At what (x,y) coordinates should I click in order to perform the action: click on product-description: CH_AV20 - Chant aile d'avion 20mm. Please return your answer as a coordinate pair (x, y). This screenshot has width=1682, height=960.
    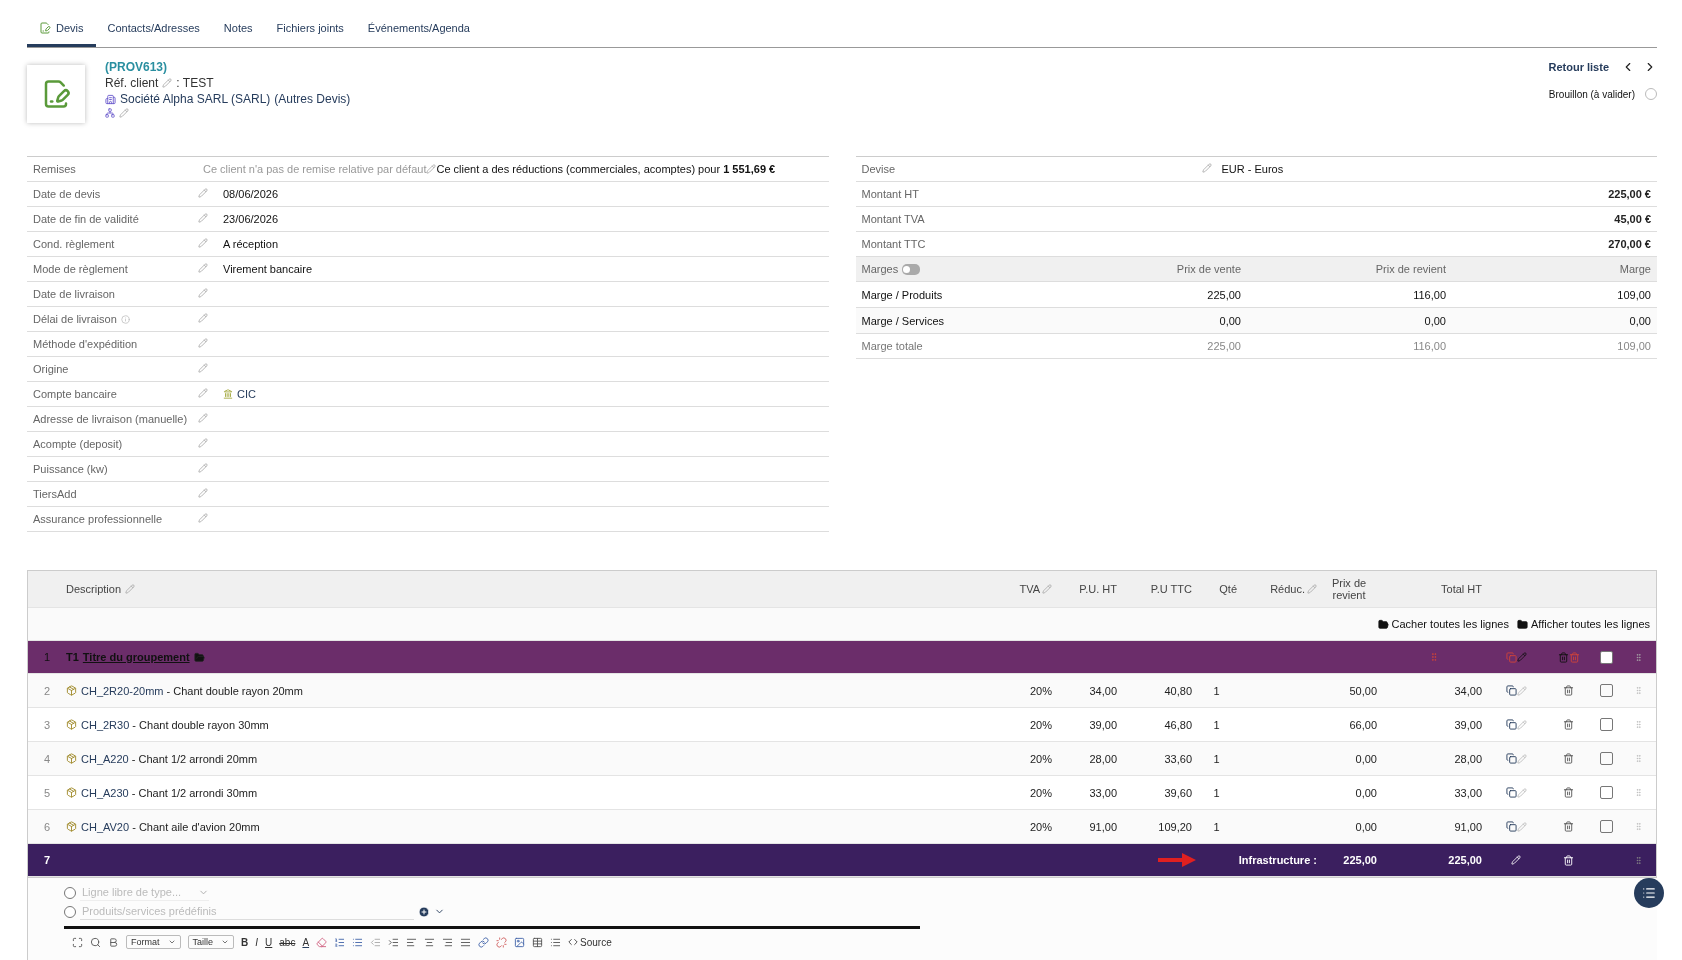
    Looking at the image, I should click on (170, 826).